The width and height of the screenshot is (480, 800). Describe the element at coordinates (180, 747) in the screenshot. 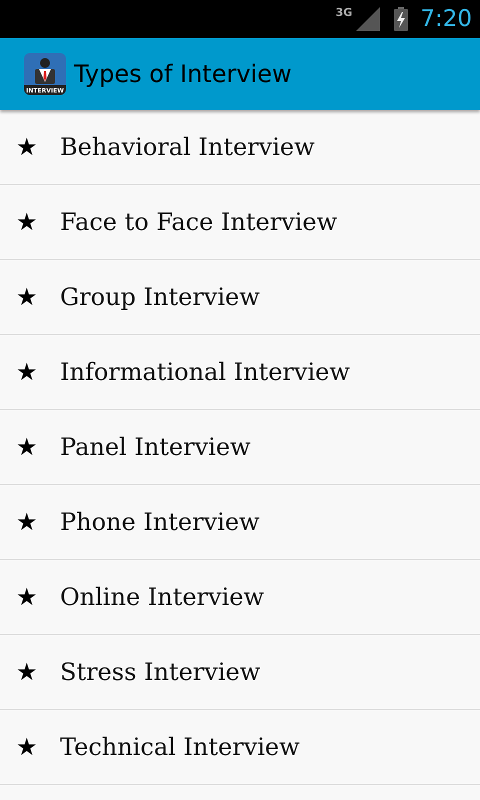

I see `item-label: Technical Interview` at that location.